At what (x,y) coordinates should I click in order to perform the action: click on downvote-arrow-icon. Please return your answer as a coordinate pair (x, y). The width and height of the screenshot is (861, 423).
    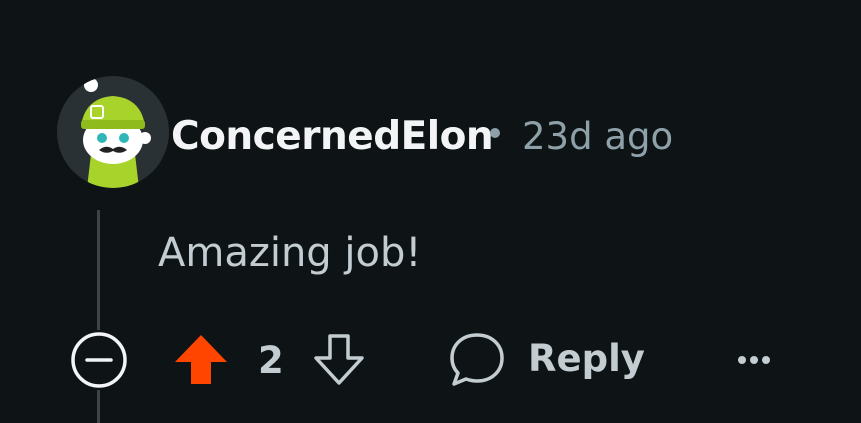
    Looking at the image, I should click on (339, 359).